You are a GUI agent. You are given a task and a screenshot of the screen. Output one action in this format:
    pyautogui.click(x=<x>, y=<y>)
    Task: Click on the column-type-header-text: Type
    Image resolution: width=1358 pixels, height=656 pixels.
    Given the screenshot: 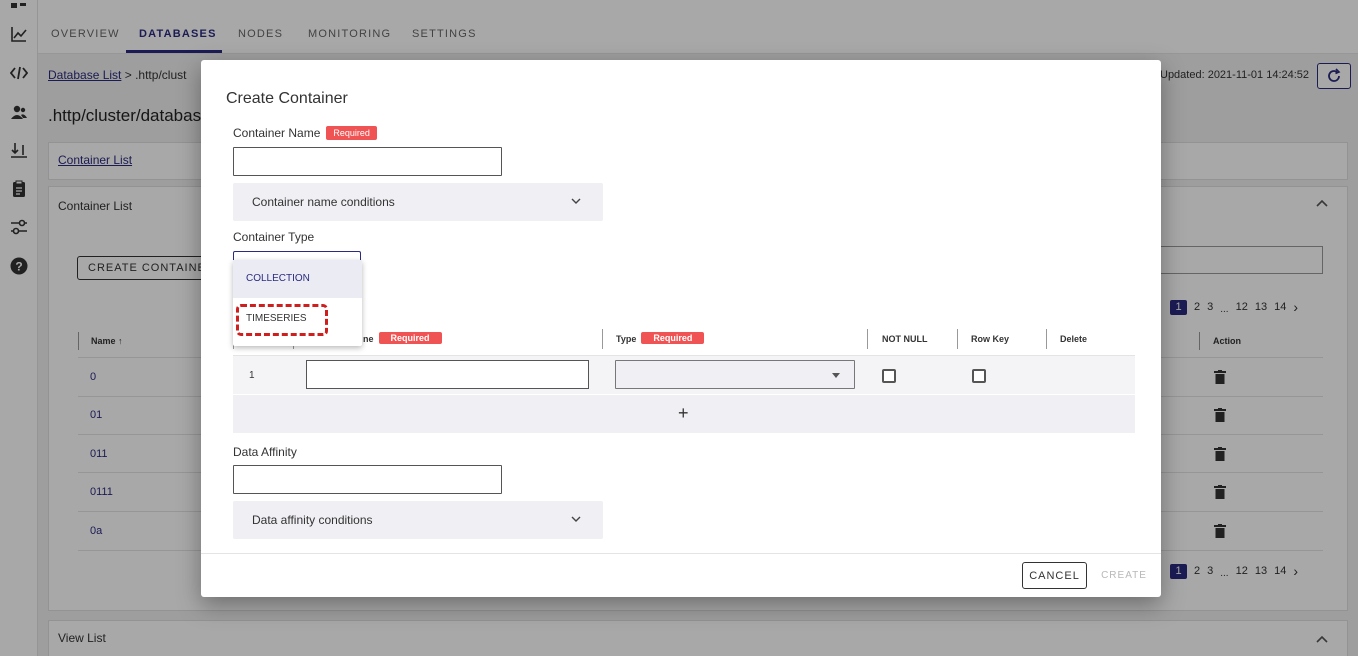 What is the action you would take?
    pyautogui.click(x=626, y=339)
    